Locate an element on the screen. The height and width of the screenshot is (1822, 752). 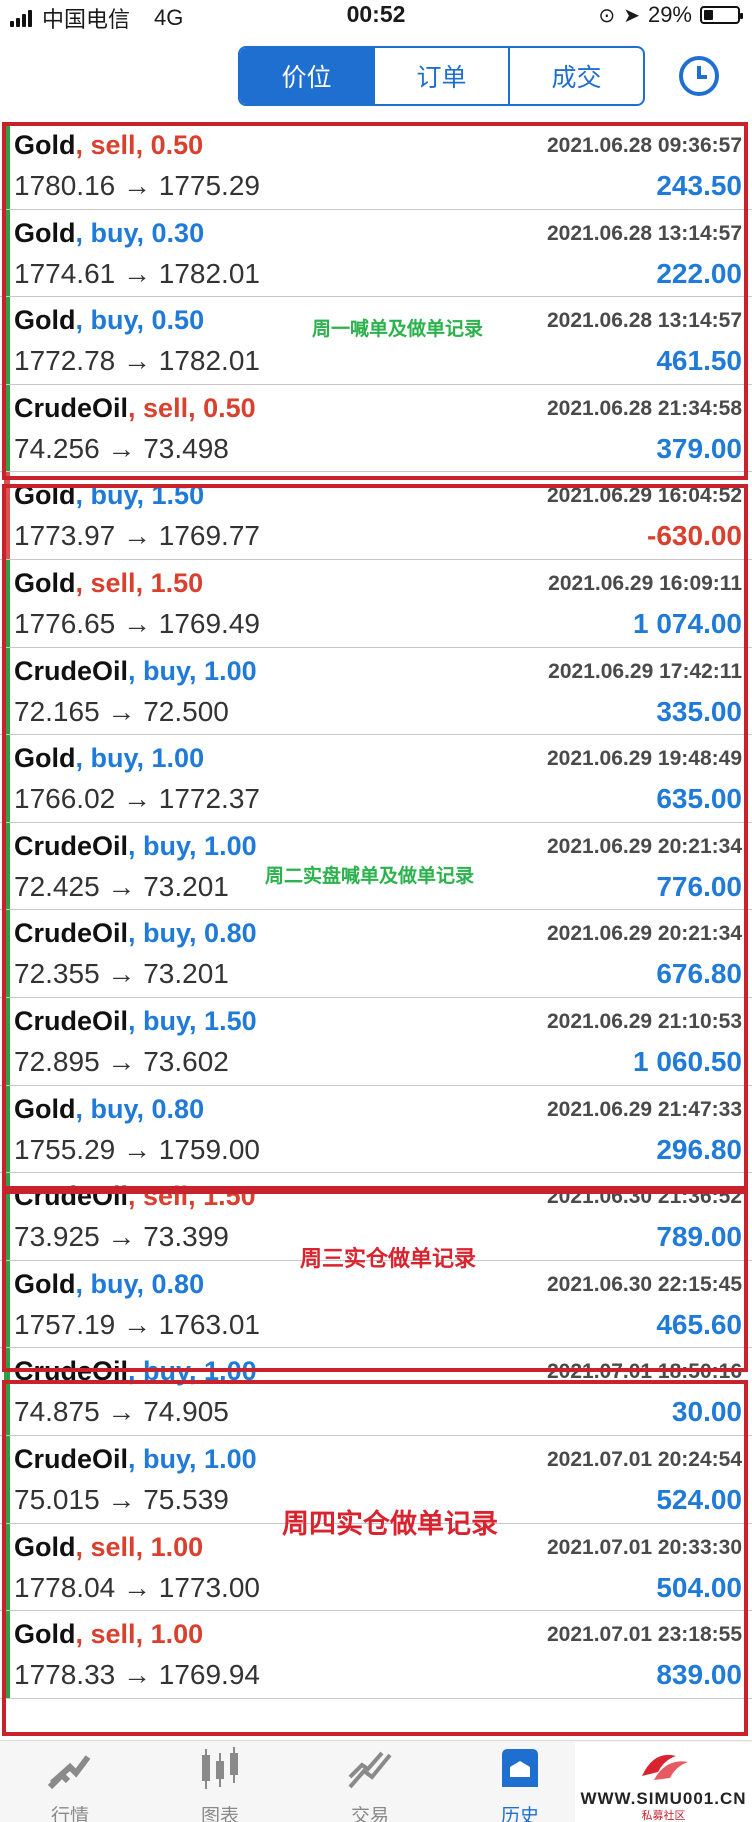
tab-history: 历史 is located at coordinates (520, 1784).